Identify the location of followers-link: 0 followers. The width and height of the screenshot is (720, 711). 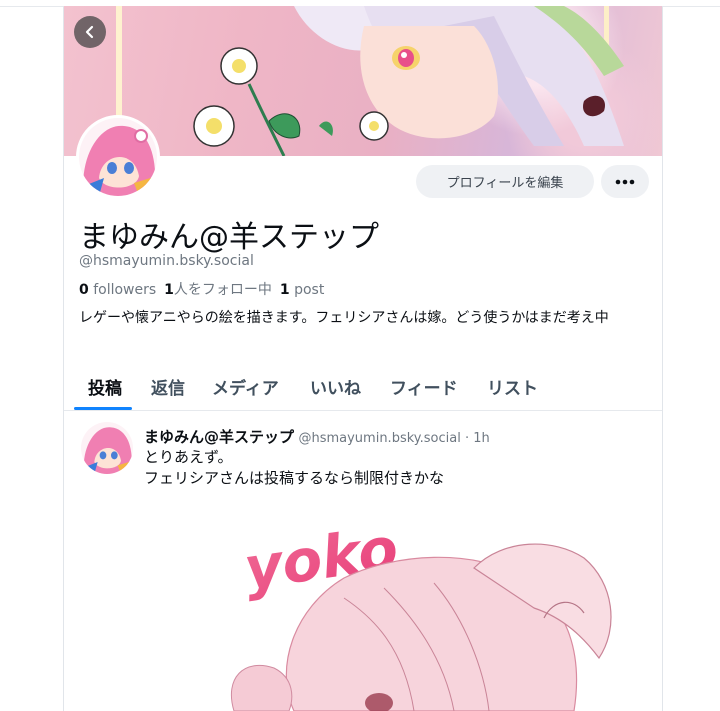
(117, 290).